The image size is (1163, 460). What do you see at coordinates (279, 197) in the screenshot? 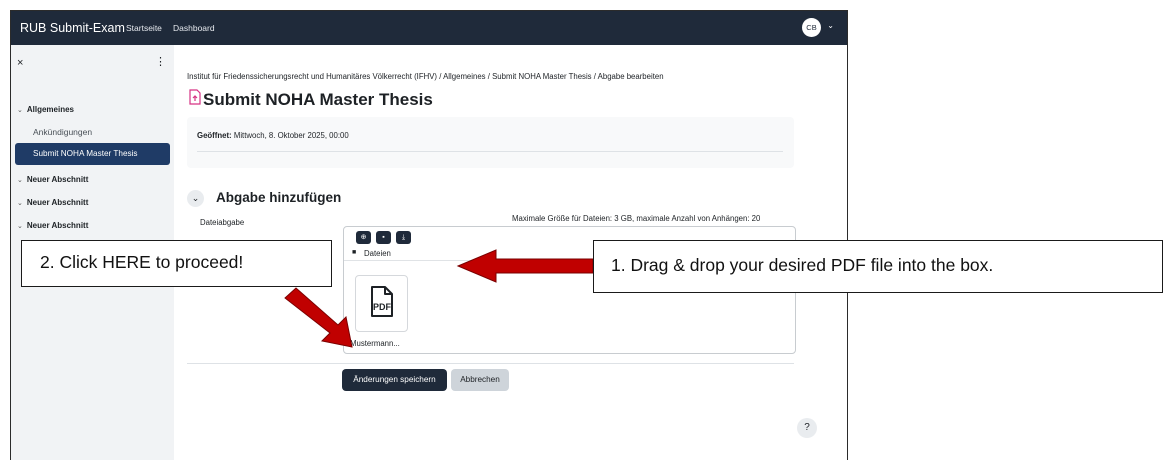
I see `section-title: Abgabe hinzufügen` at bounding box center [279, 197].